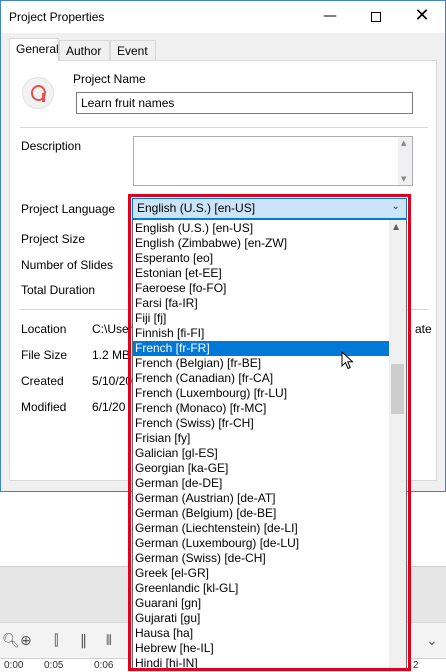 This screenshot has height=672, width=446. What do you see at coordinates (261, 273) in the screenshot?
I see `language-option: Estonian [et-EE]` at bounding box center [261, 273].